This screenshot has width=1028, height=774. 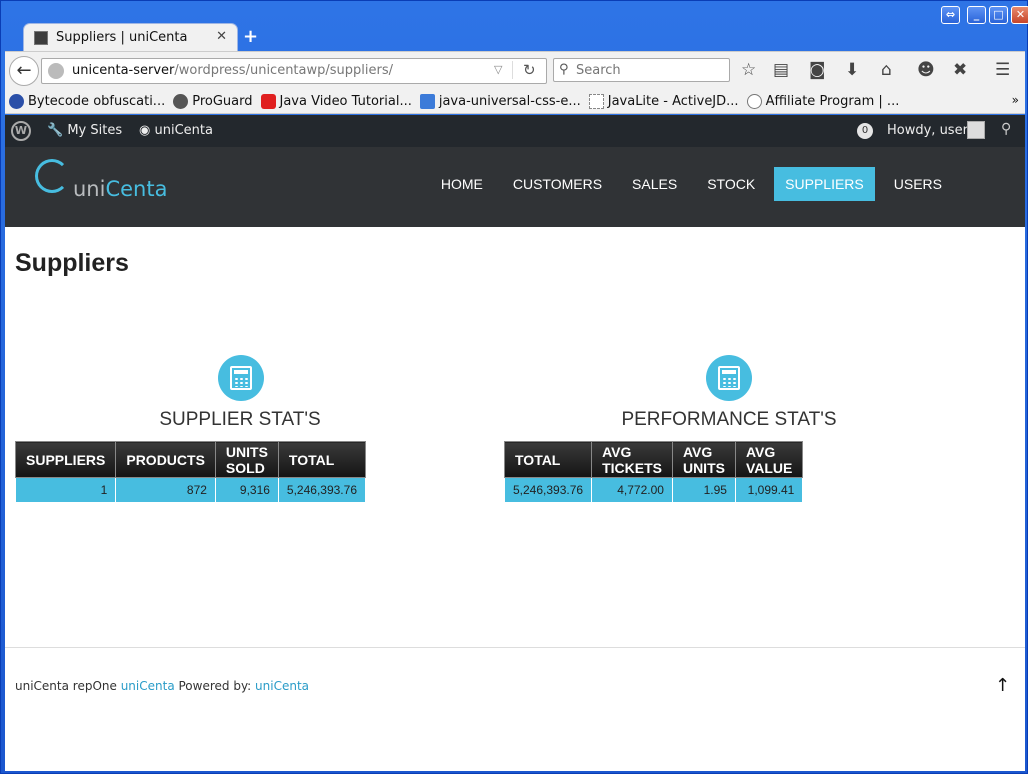 I want to click on table-row: 5,246,393.76 4,772.00 1.95 1,099.41, so click(x=653, y=490).